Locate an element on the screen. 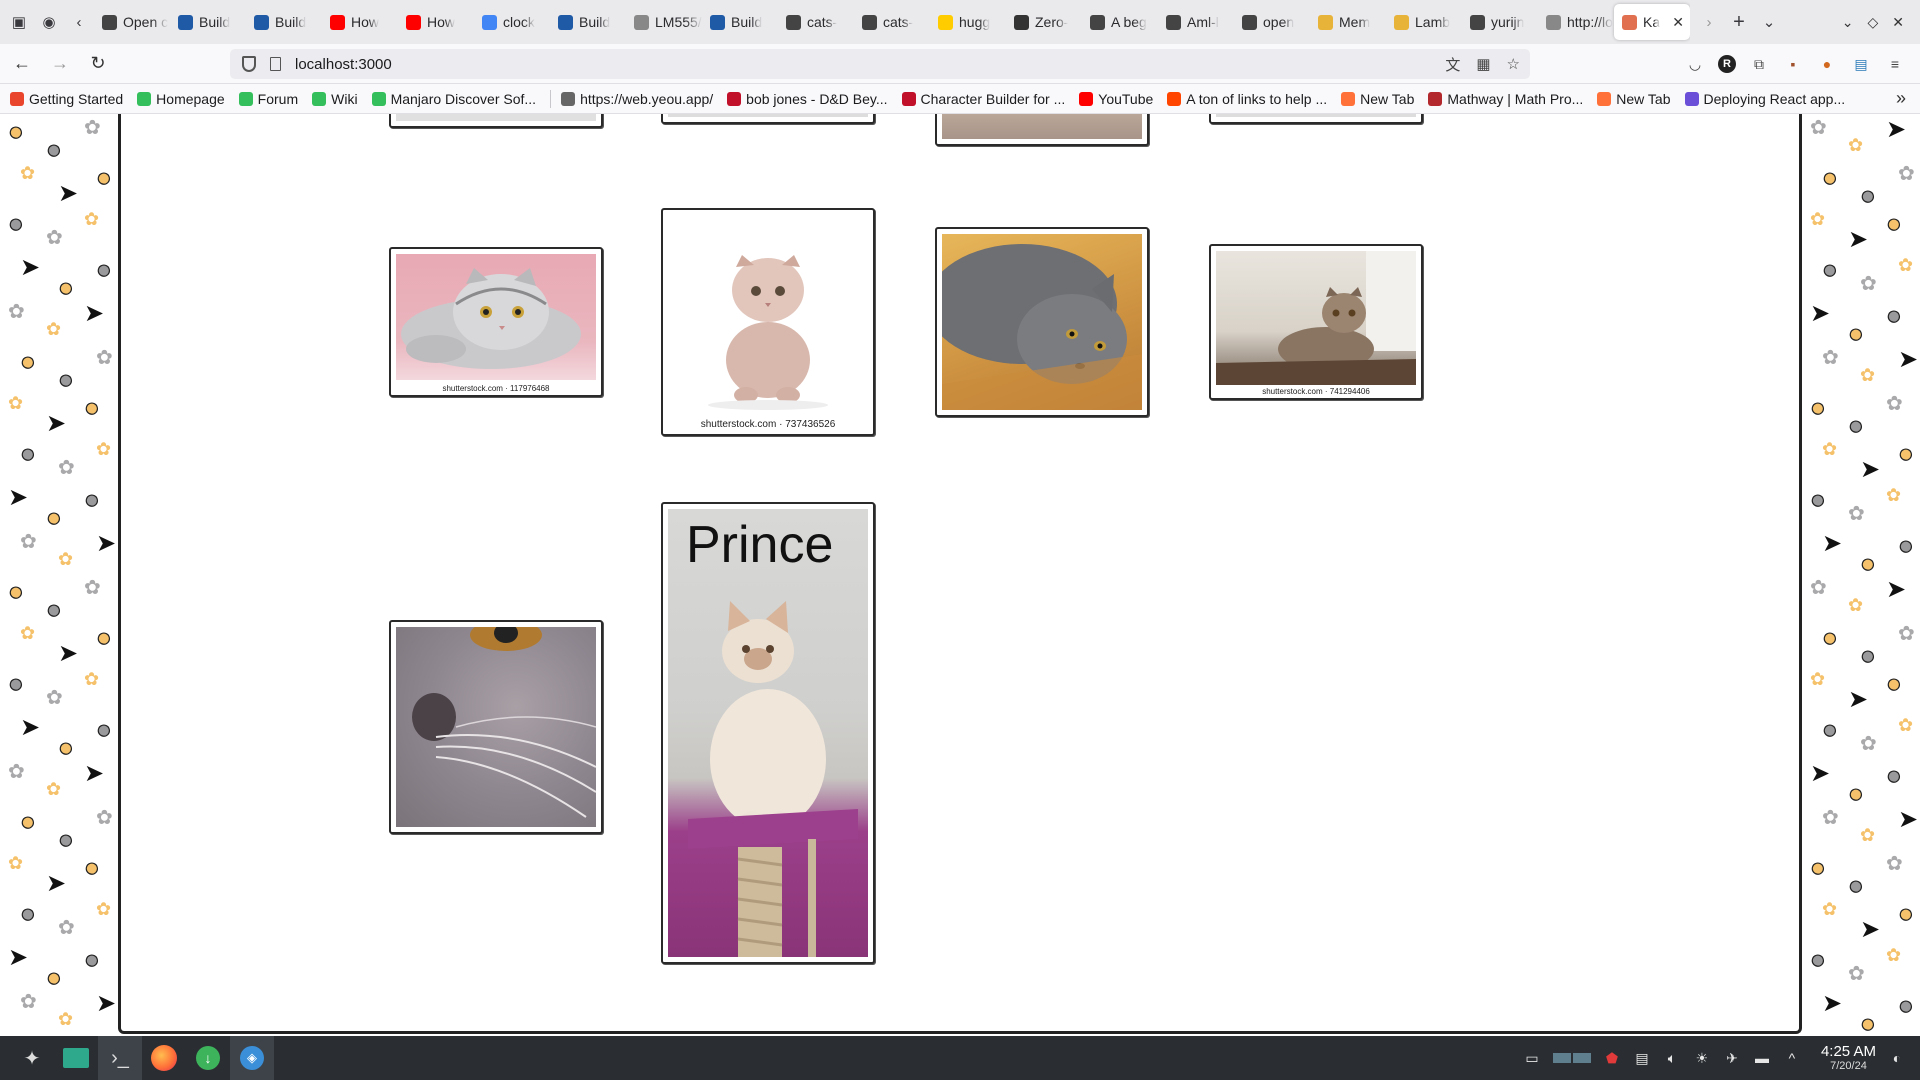  app-launcher-icon: ✦ is located at coordinates (32, 1058).